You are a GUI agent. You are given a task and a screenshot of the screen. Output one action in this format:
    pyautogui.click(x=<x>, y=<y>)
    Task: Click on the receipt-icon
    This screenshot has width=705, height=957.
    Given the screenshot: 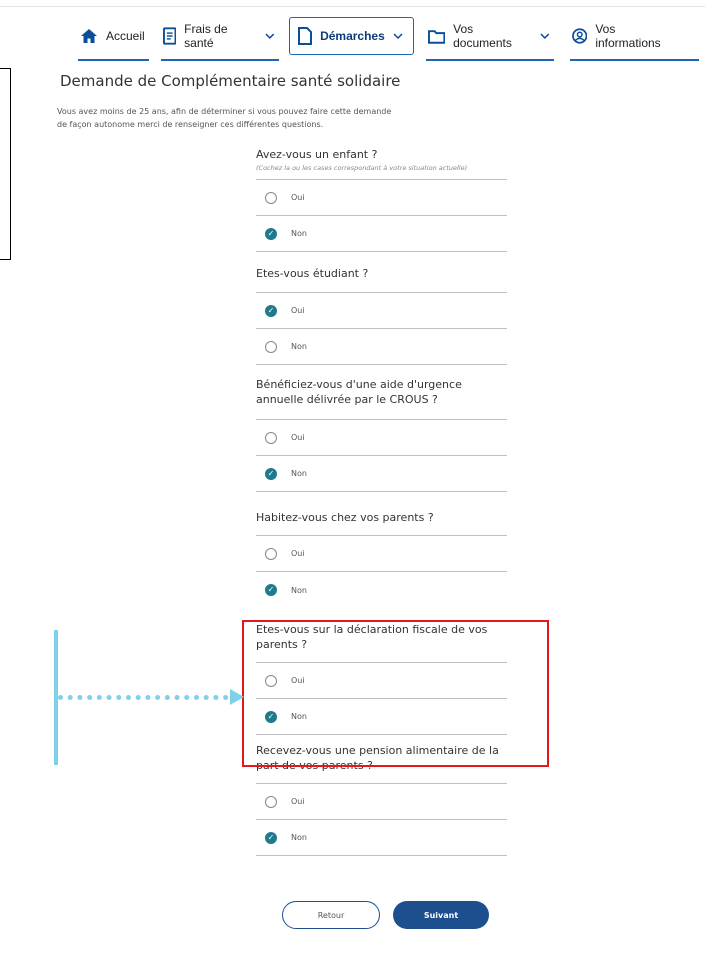 What is the action you would take?
    pyautogui.click(x=169, y=36)
    